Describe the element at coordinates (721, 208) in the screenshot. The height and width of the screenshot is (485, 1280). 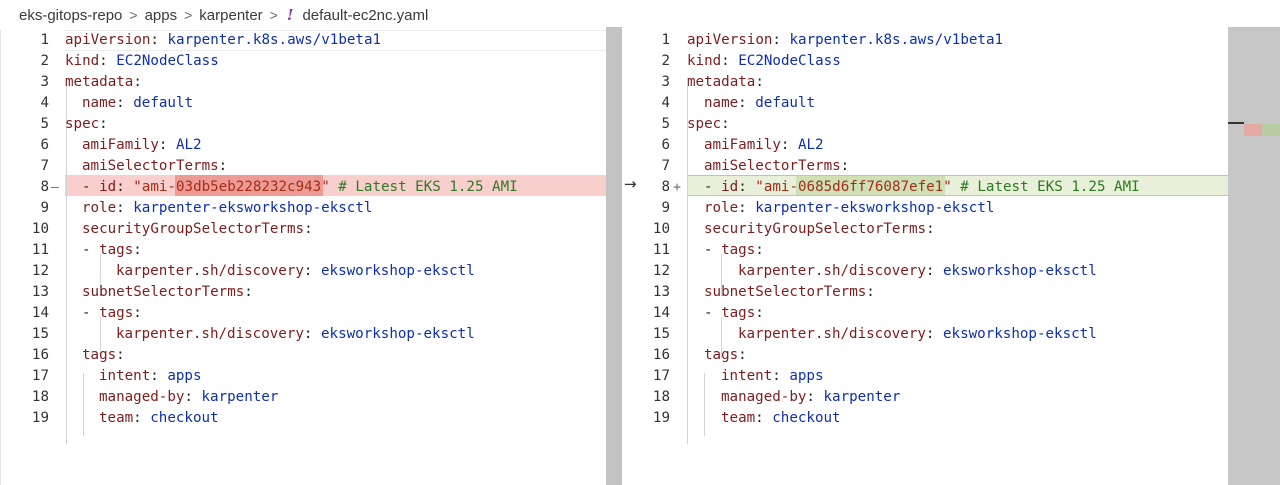
I see `yaml-key: role` at that location.